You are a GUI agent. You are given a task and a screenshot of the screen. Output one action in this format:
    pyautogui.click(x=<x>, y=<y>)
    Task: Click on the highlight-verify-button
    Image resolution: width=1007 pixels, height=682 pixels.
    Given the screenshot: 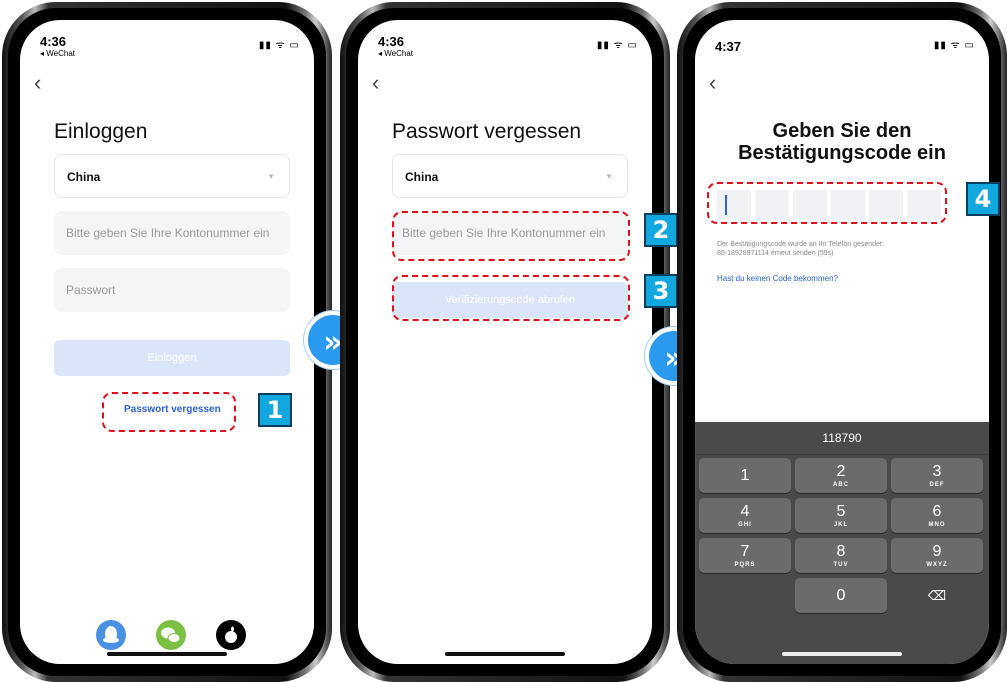 What is the action you would take?
    pyautogui.click(x=511, y=298)
    